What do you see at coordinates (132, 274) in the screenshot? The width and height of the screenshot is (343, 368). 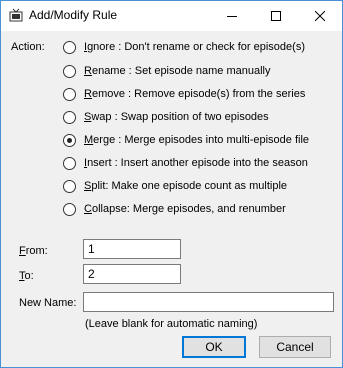 I see `to-input: 2` at bounding box center [132, 274].